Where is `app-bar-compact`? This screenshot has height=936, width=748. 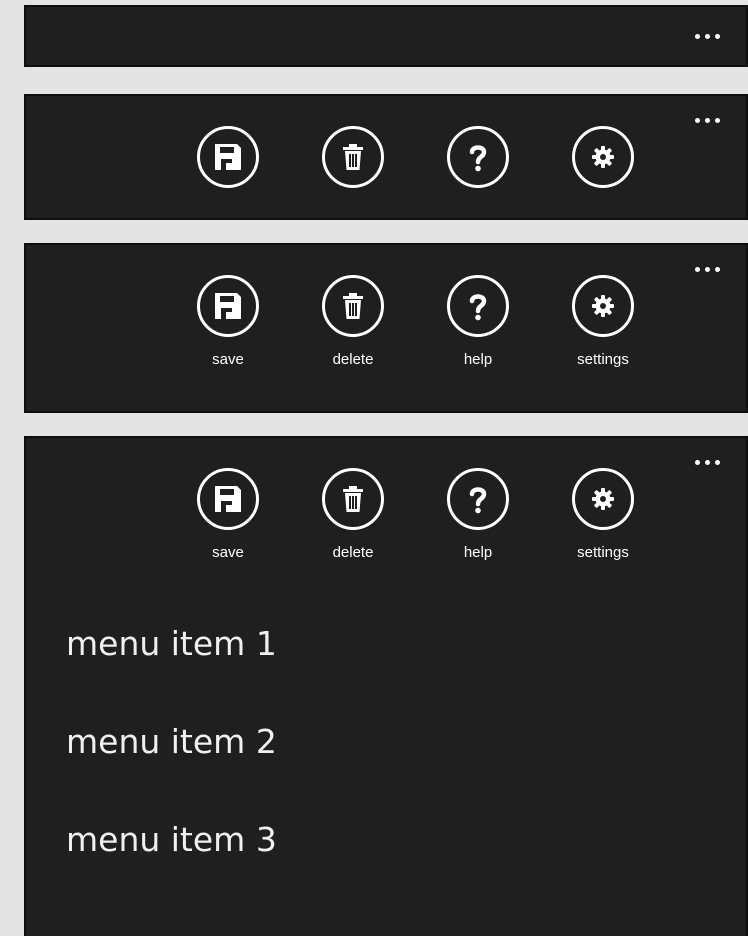 app-bar-compact is located at coordinates (386, 157).